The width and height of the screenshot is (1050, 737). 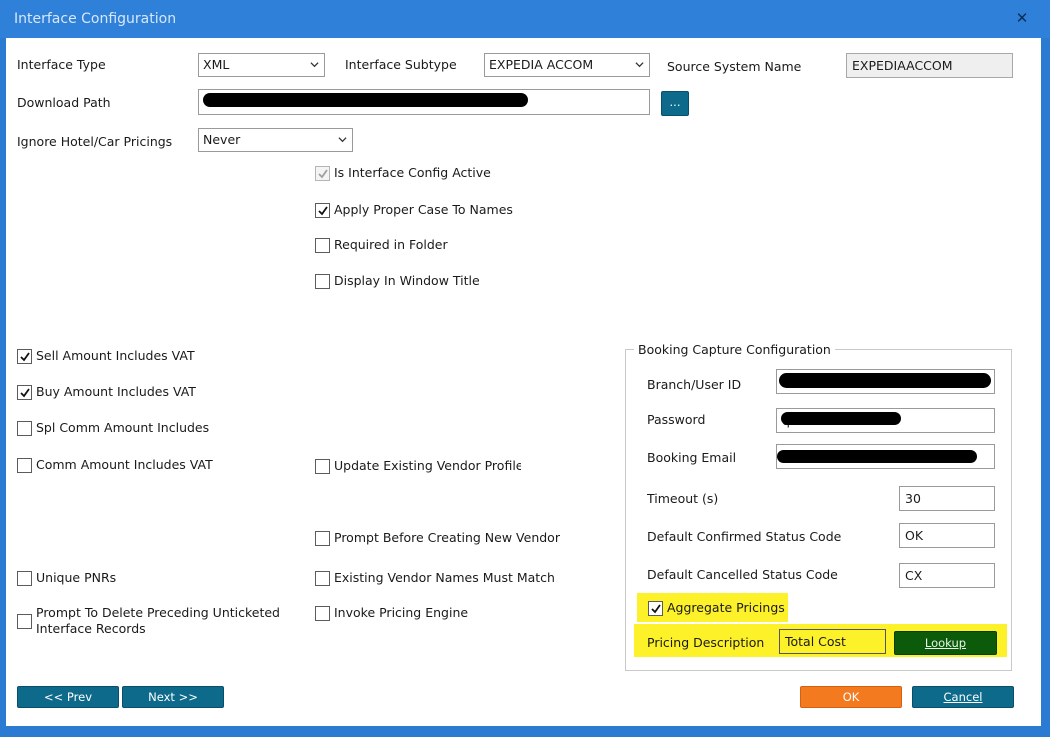 I want to click on invoke-pricing-label: Invoke Pricing Engine, so click(x=401, y=612).